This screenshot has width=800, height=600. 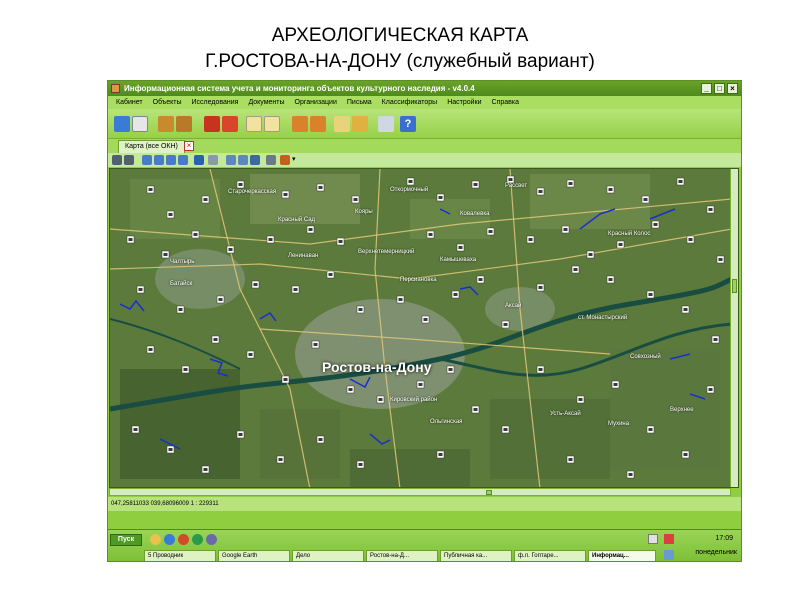 What do you see at coordinates (197, 539) in the screenshot?
I see `quicklaunch-app-icon` at bounding box center [197, 539].